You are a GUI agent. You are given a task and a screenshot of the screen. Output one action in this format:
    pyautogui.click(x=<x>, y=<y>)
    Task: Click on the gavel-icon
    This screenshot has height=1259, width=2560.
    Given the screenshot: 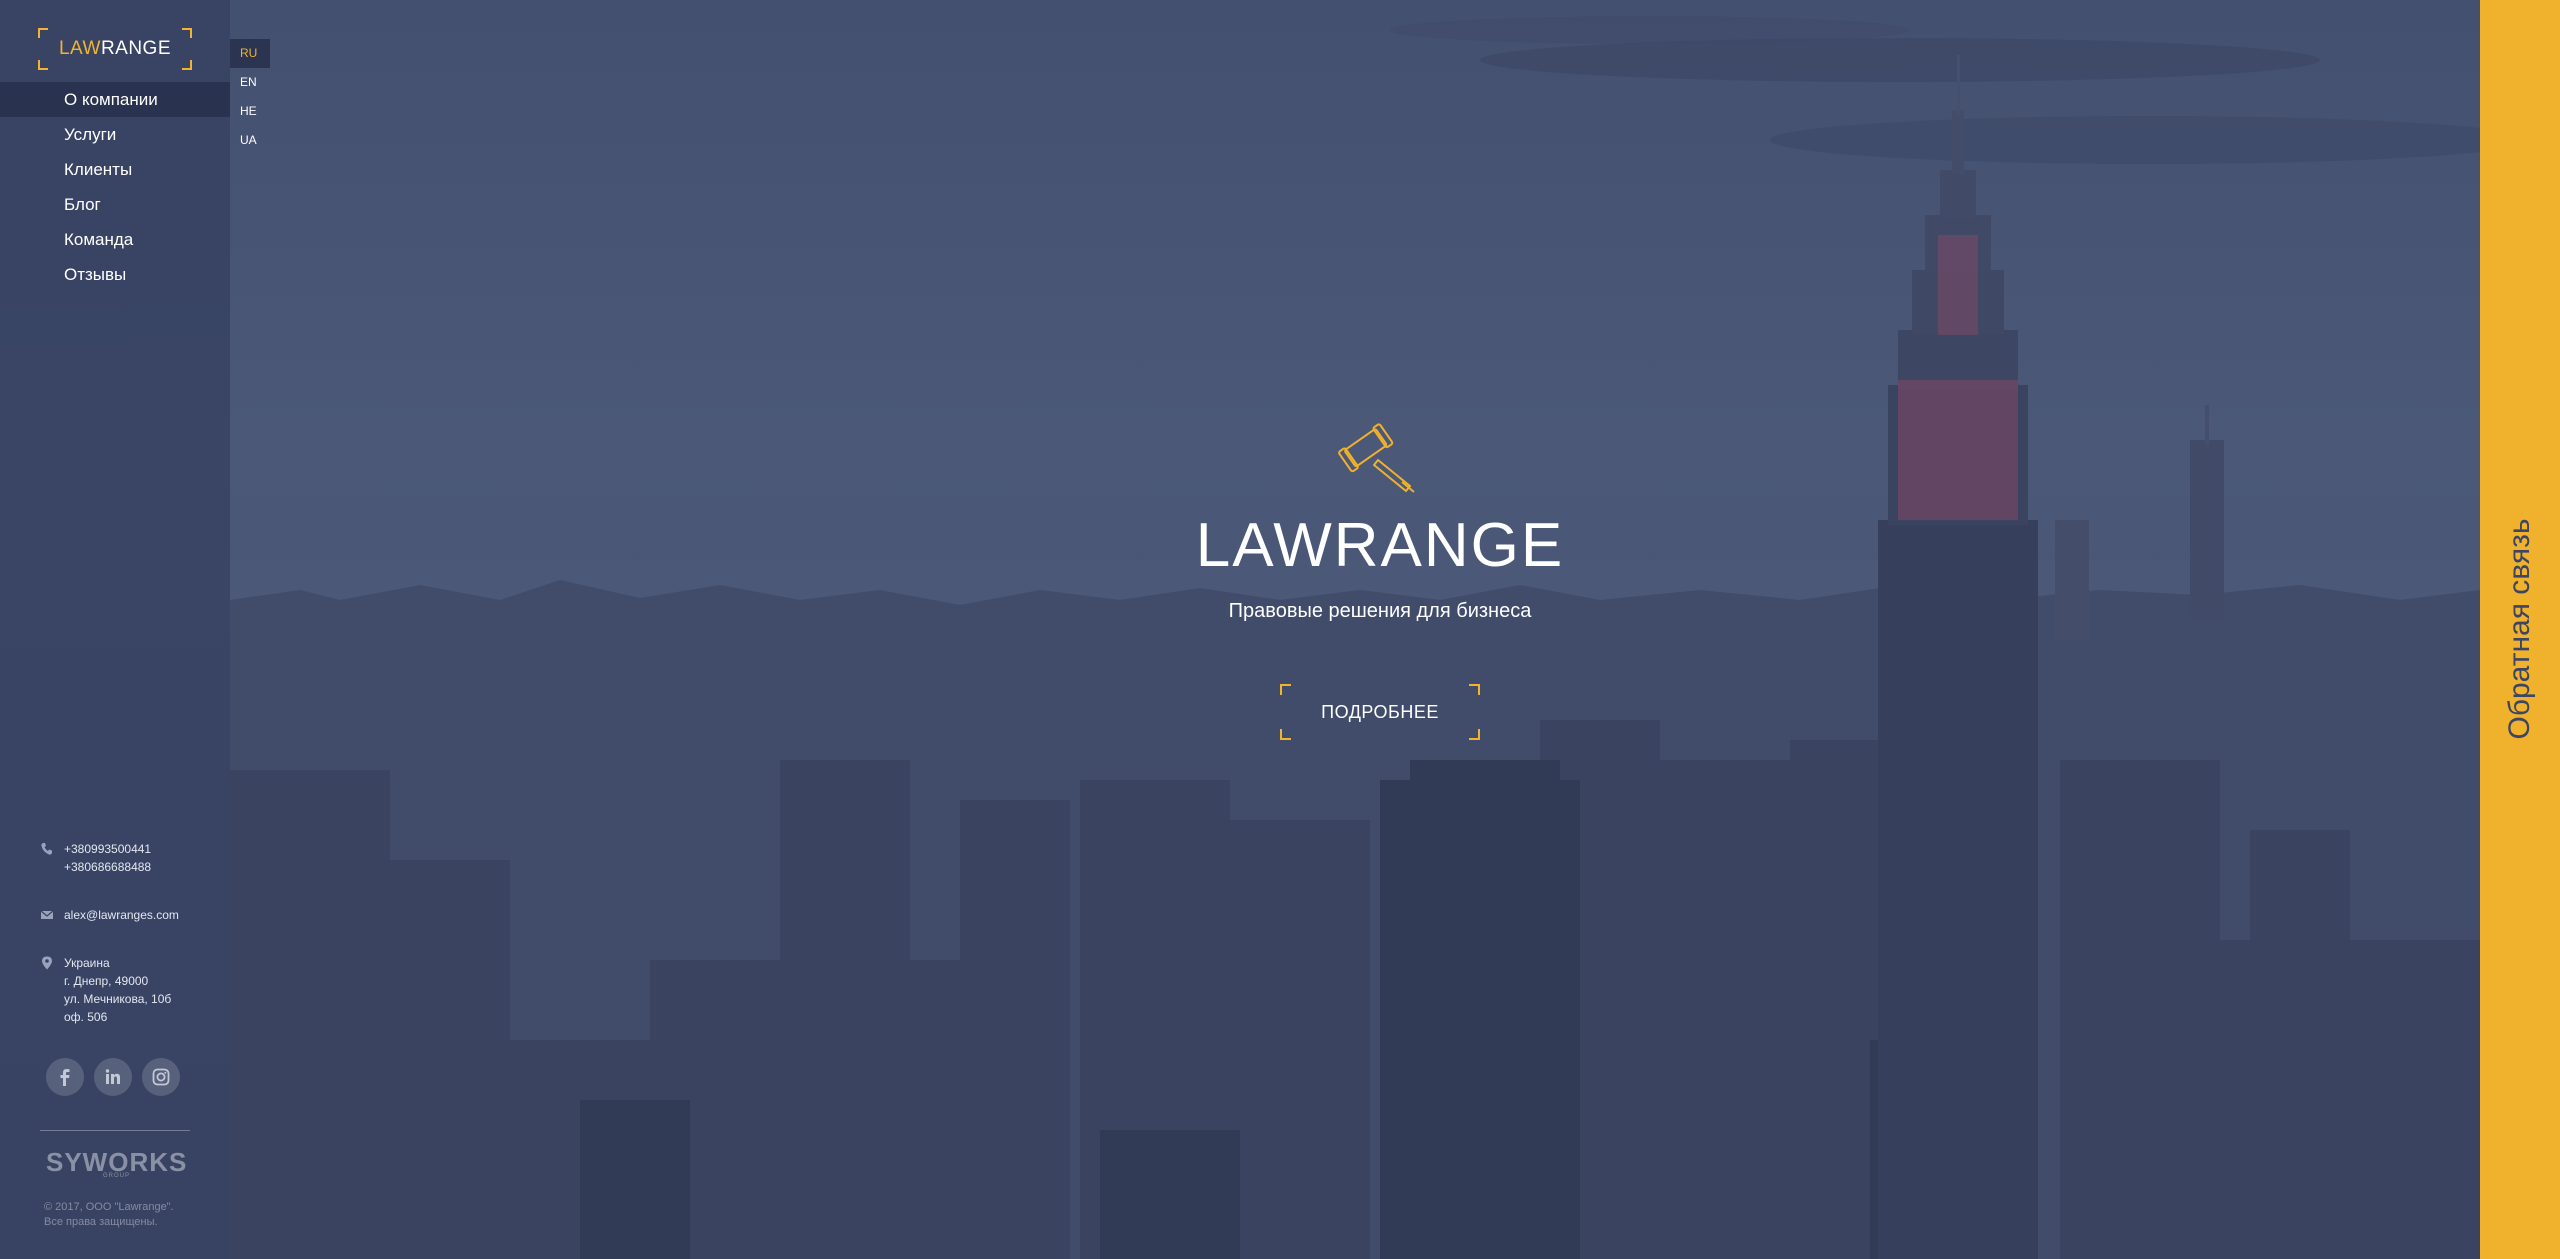 What is the action you would take?
    pyautogui.click(x=1376, y=458)
    